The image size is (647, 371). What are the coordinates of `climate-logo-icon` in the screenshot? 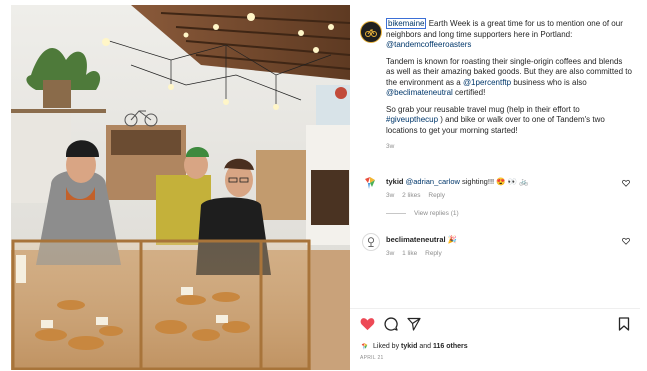 It's located at (371, 242).